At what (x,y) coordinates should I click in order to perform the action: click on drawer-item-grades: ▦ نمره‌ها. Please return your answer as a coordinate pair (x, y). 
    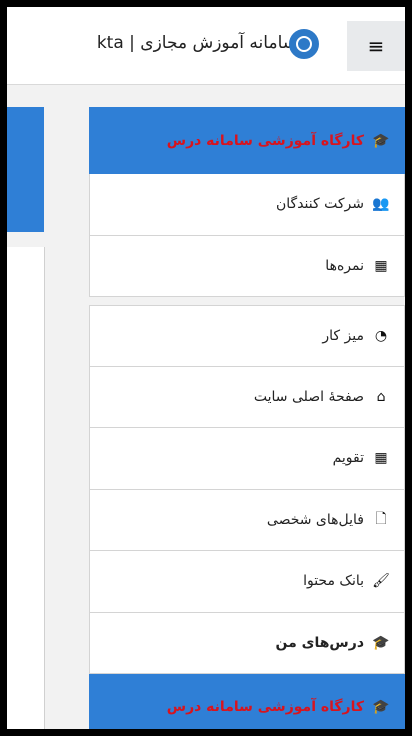
    Looking at the image, I should click on (247, 266).